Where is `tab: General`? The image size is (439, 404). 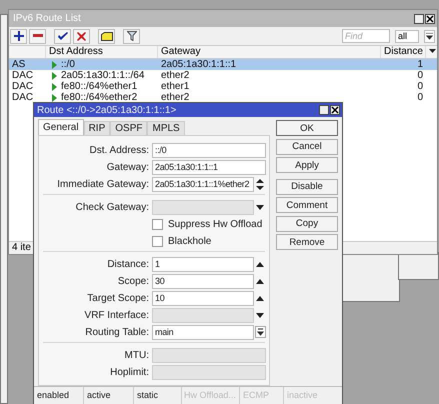
tab: General is located at coordinates (61, 127).